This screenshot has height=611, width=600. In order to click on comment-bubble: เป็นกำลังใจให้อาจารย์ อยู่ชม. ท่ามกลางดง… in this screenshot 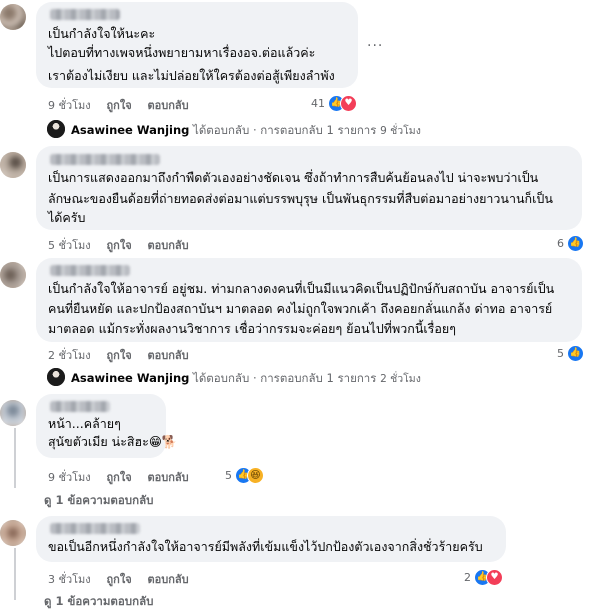, I will do `click(309, 300)`.